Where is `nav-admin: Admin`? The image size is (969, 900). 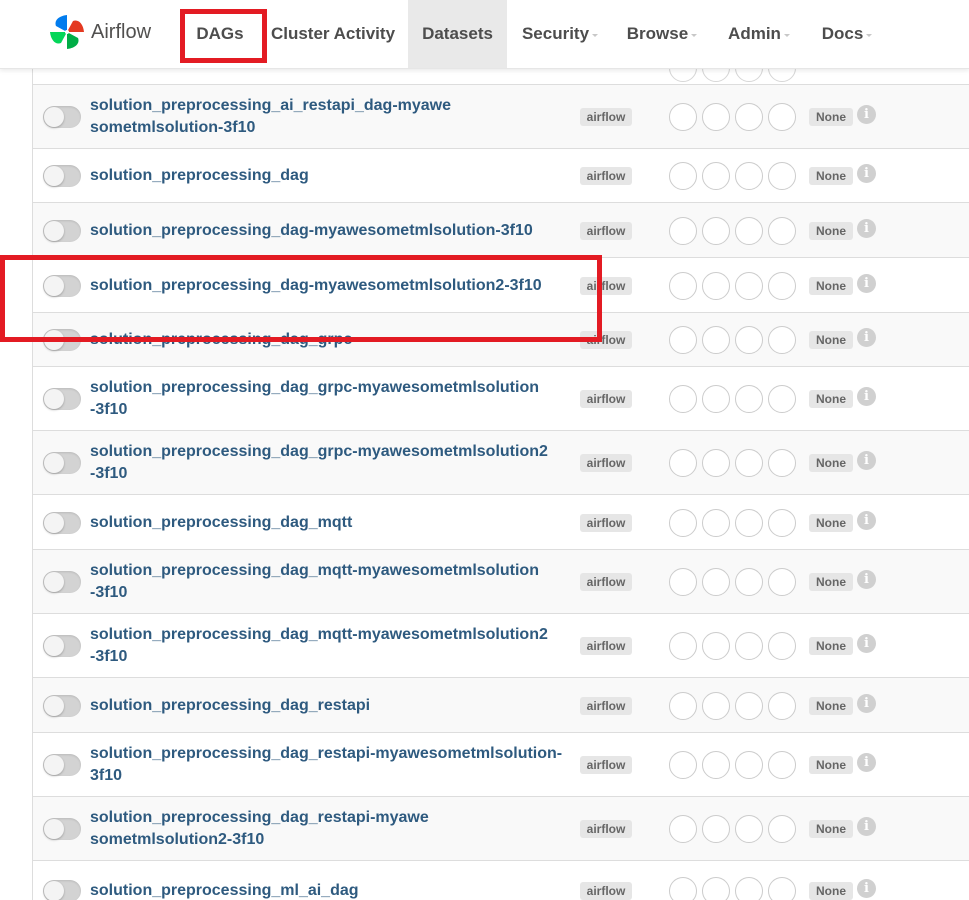 nav-admin: Admin is located at coordinates (759, 34).